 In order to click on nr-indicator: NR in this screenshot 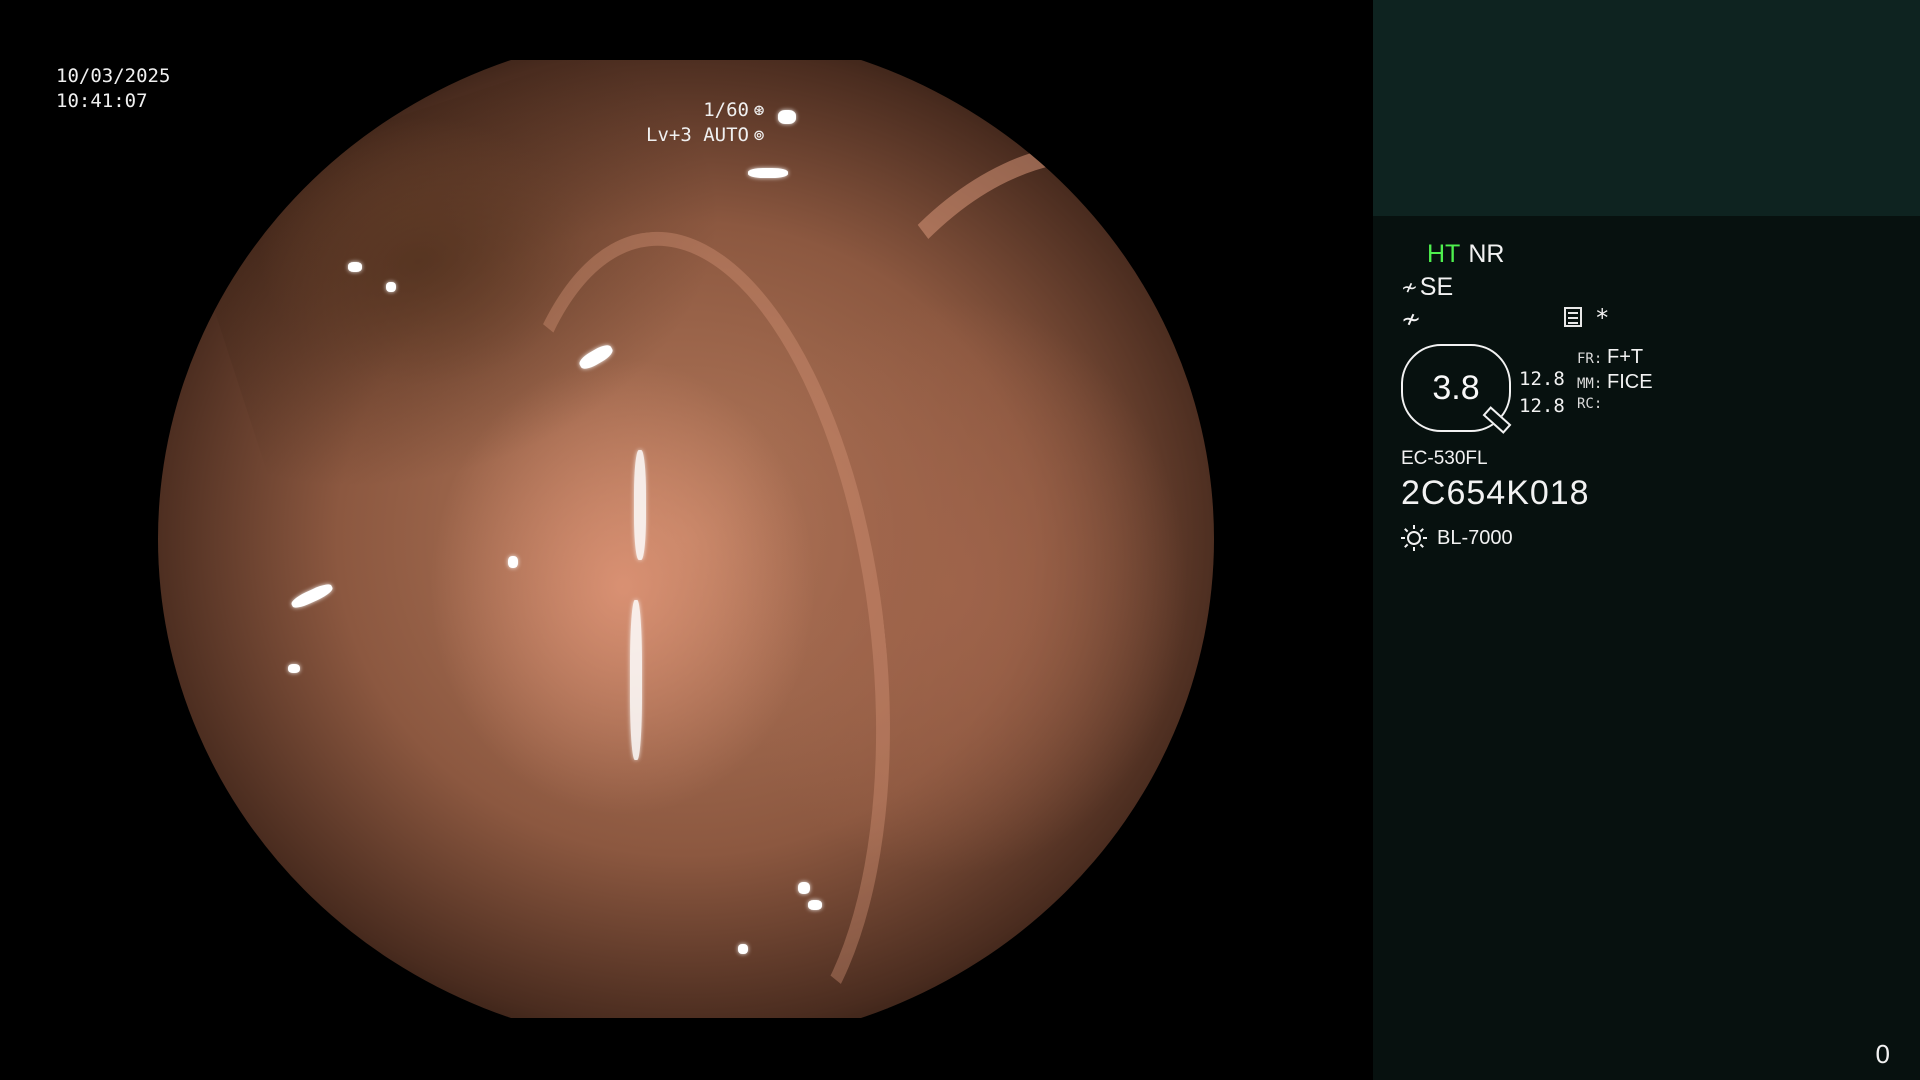, I will do `click(1486, 254)`.